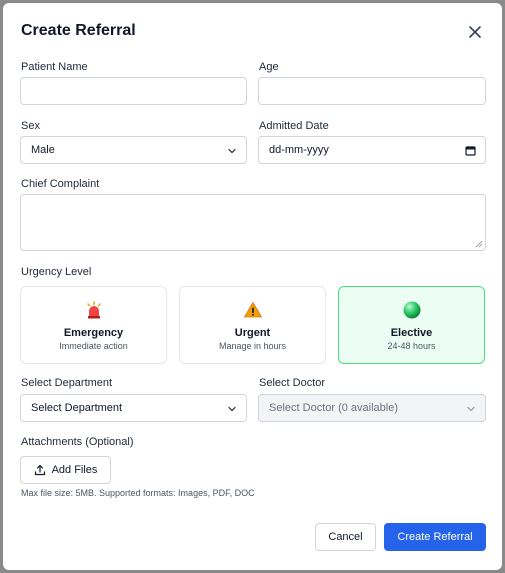  Describe the element at coordinates (60, 184) in the screenshot. I see `chief-complaint-label: Chief Complaint` at that location.